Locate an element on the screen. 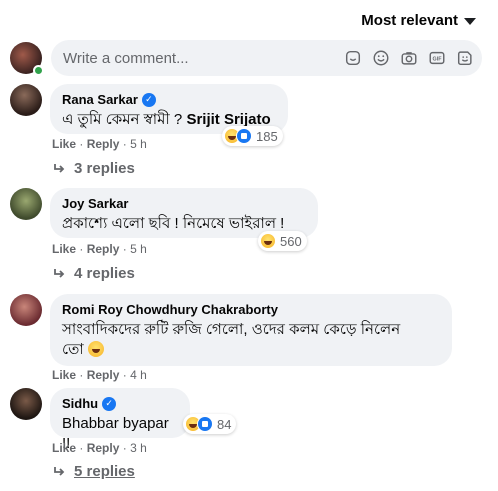 This screenshot has width=498, height=491. view-replies-link: 5 replies is located at coordinates (93, 471).